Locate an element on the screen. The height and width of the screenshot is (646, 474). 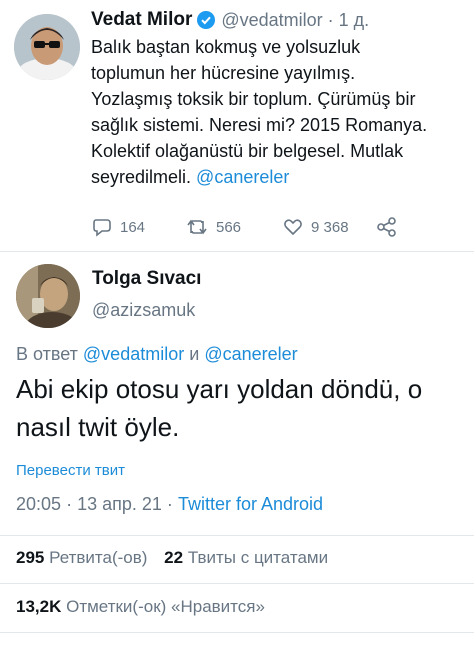
reply-count: 164 is located at coordinates (133, 227).